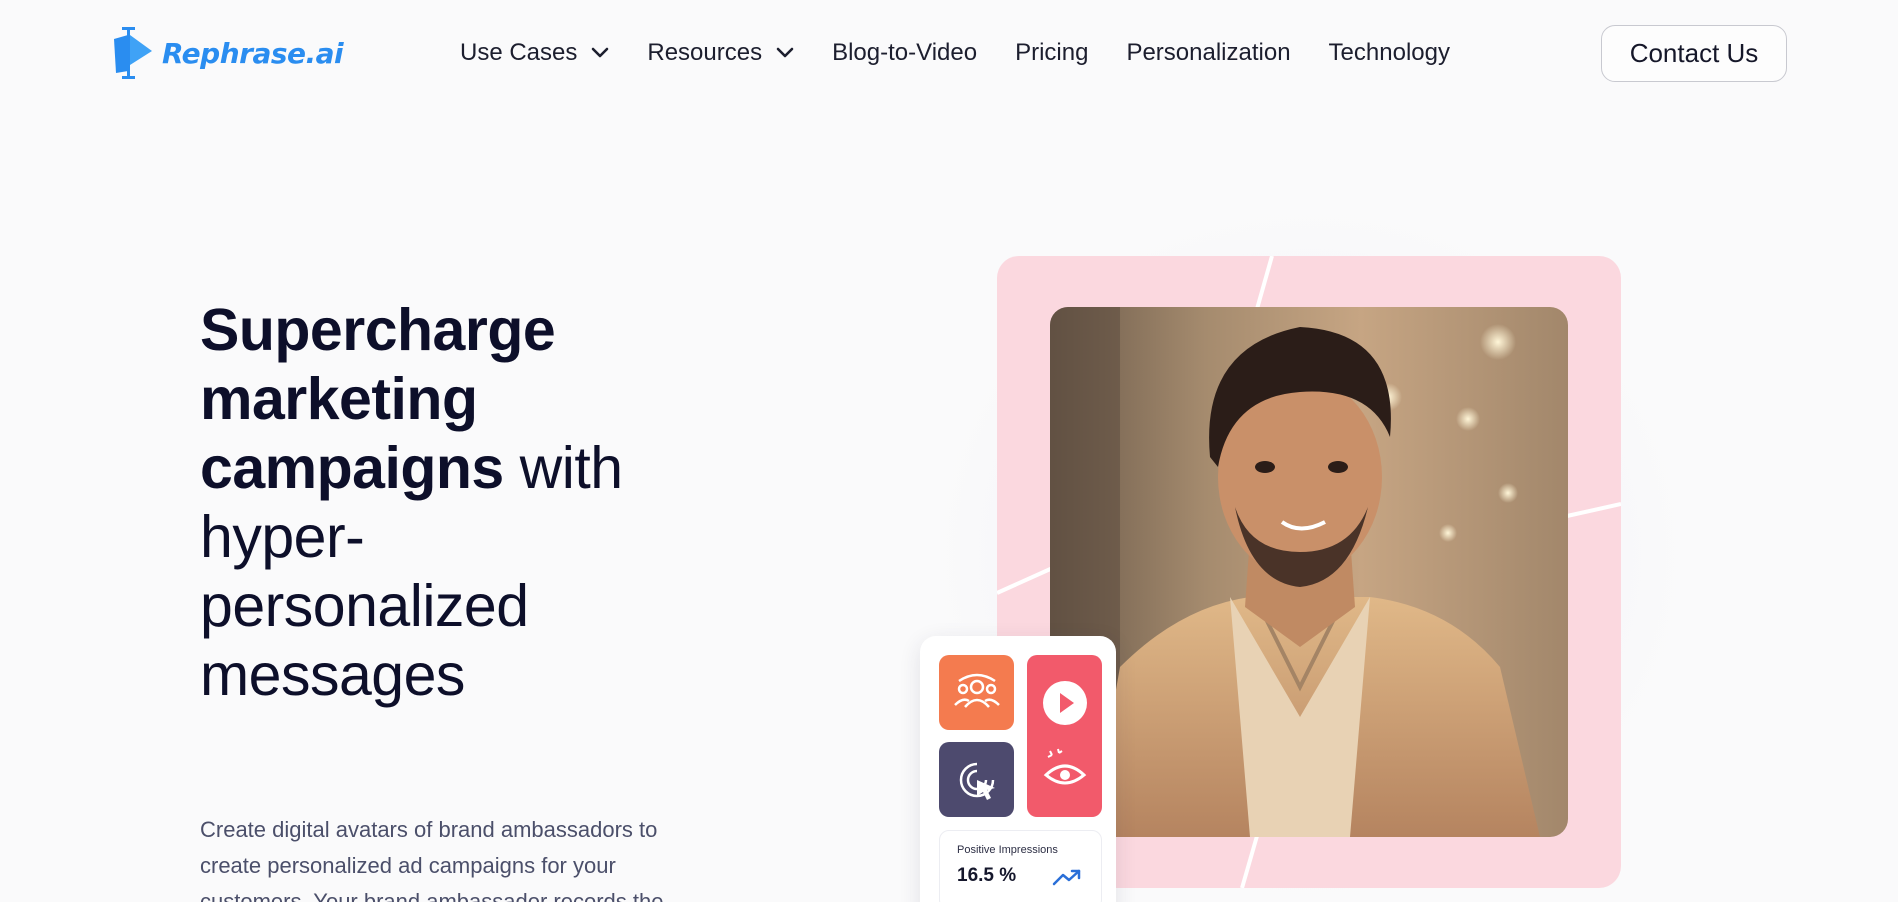  What do you see at coordinates (1007, 850) in the screenshot?
I see `impressions-label: Positive Impressions` at bounding box center [1007, 850].